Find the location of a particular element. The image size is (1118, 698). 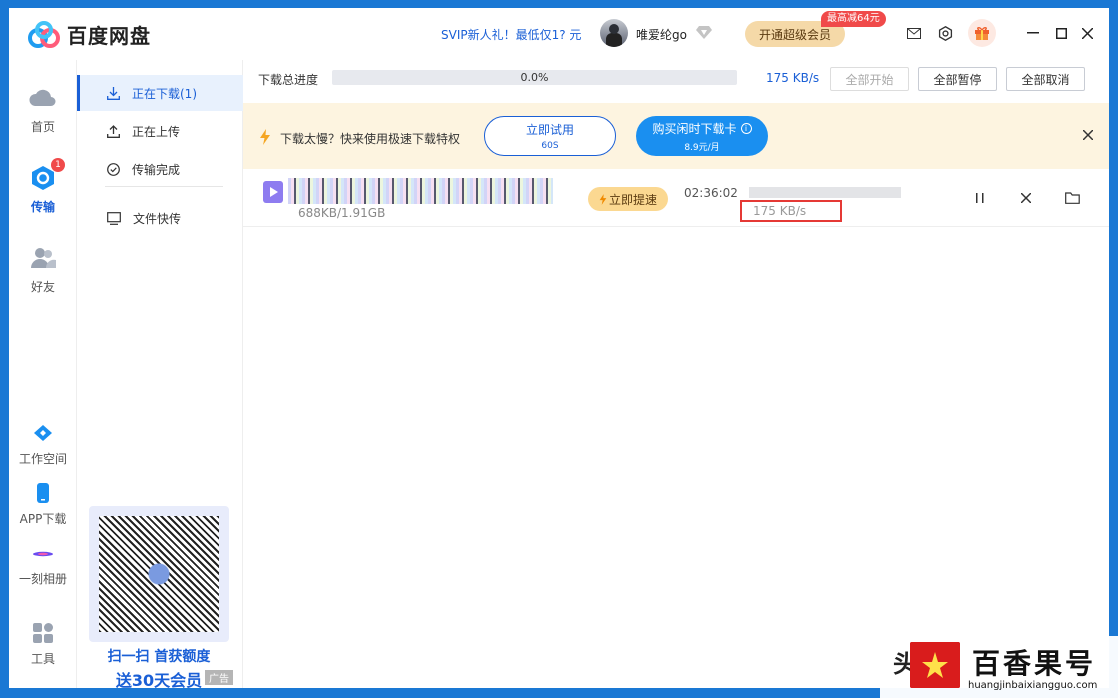

boost-button: 立即提速 is located at coordinates (628, 199).